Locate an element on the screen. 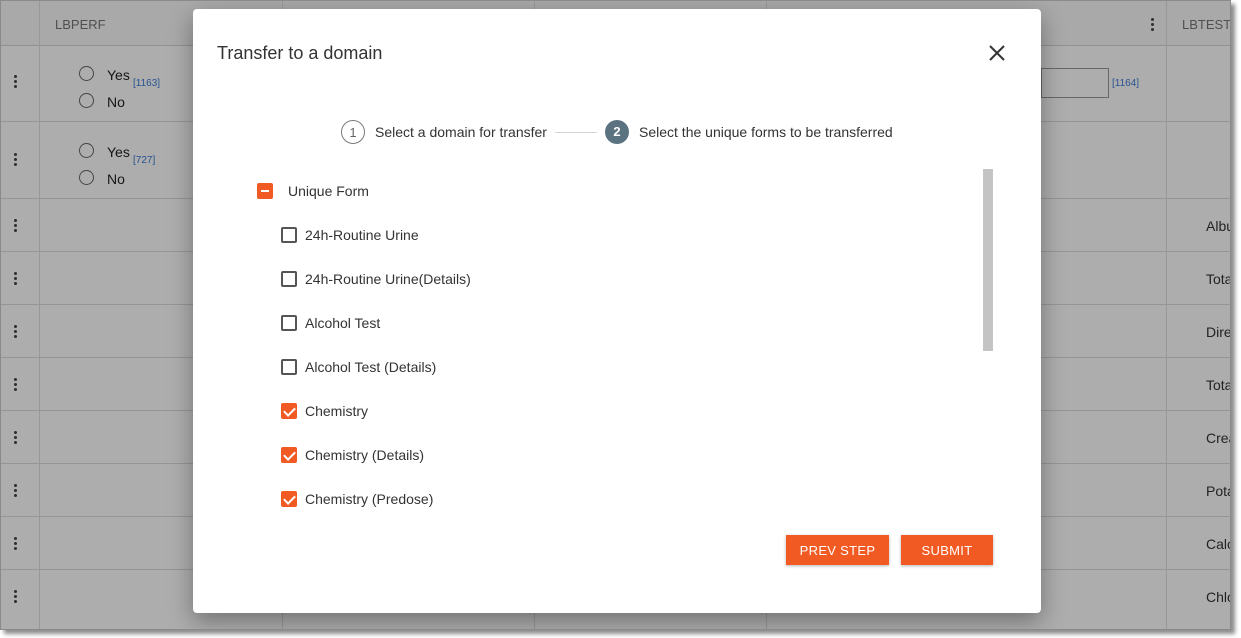  form-label: 24h-Routine Urine(Details) is located at coordinates (388, 279).